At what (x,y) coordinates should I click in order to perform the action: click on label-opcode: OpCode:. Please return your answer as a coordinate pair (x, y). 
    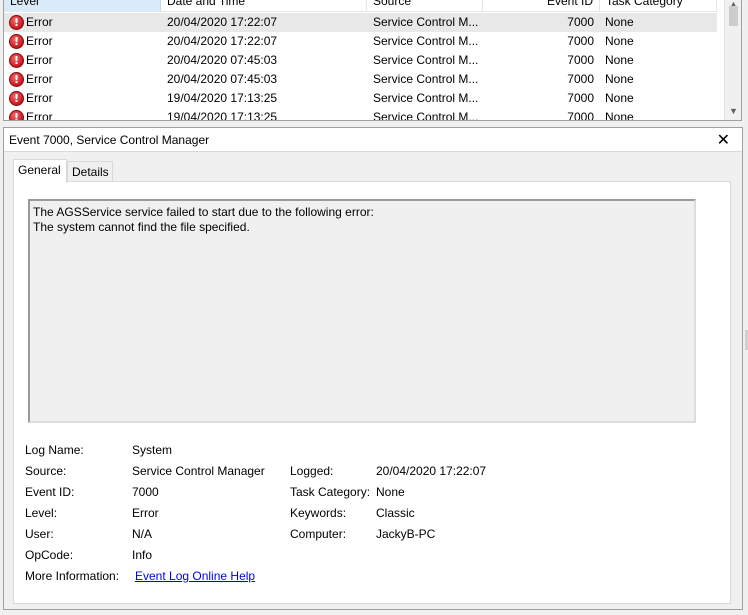
    Looking at the image, I should click on (49, 555).